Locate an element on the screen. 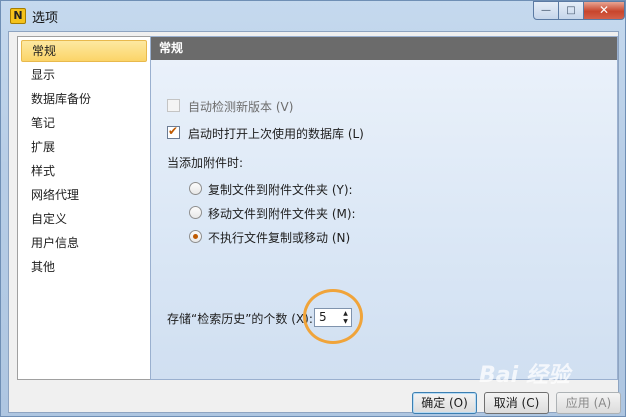 The height and width of the screenshot is (417, 626). panel-title: 常规 is located at coordinates (384, 48).